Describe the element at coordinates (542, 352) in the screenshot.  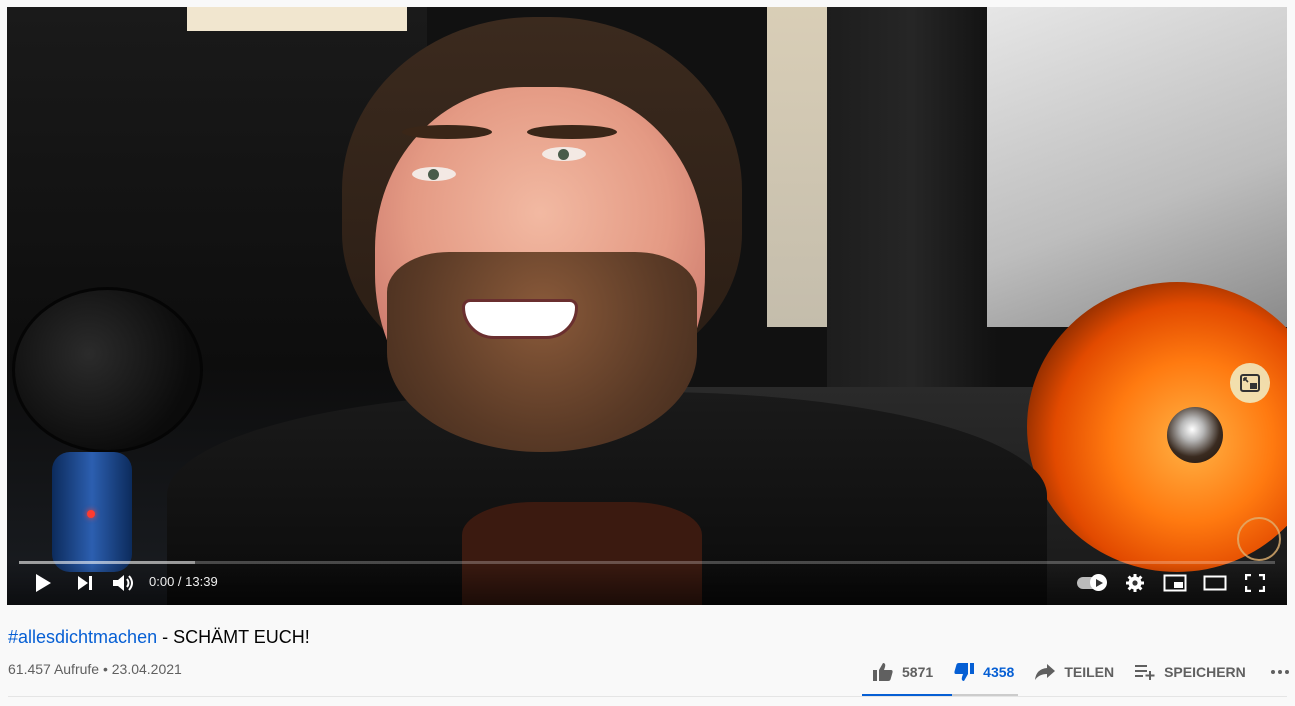
I see `frame-beard` at that location.